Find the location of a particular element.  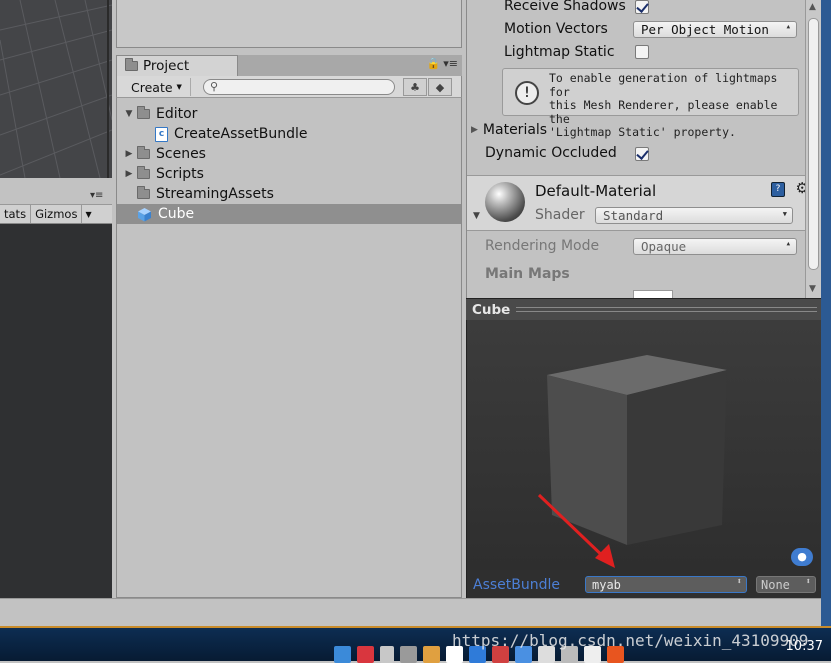

motion-vectors-value: Per Object Motion is located at coordinates (705, 29).